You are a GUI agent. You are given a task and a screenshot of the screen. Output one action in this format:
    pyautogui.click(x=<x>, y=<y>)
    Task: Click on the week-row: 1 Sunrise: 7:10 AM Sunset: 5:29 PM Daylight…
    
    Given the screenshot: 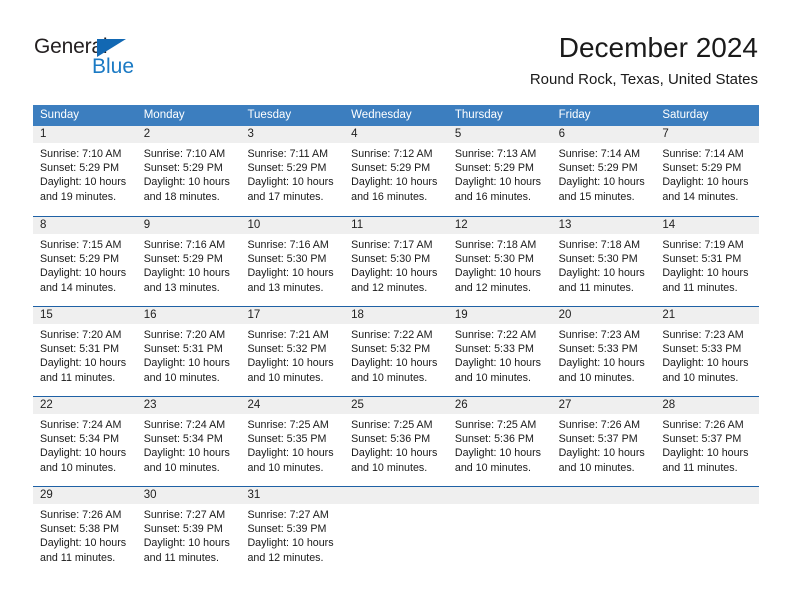 What is the action you would take?
    pyautogui.click(x=396, y=171)
    